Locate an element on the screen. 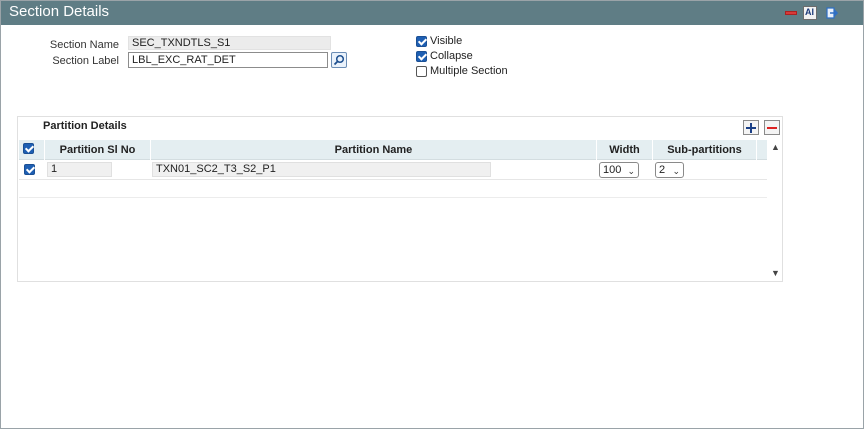 The width and height of the screenshot is (864, 429). section-label-input: LBL_EXC_RAT_DET is located at coordinates (228, 60).